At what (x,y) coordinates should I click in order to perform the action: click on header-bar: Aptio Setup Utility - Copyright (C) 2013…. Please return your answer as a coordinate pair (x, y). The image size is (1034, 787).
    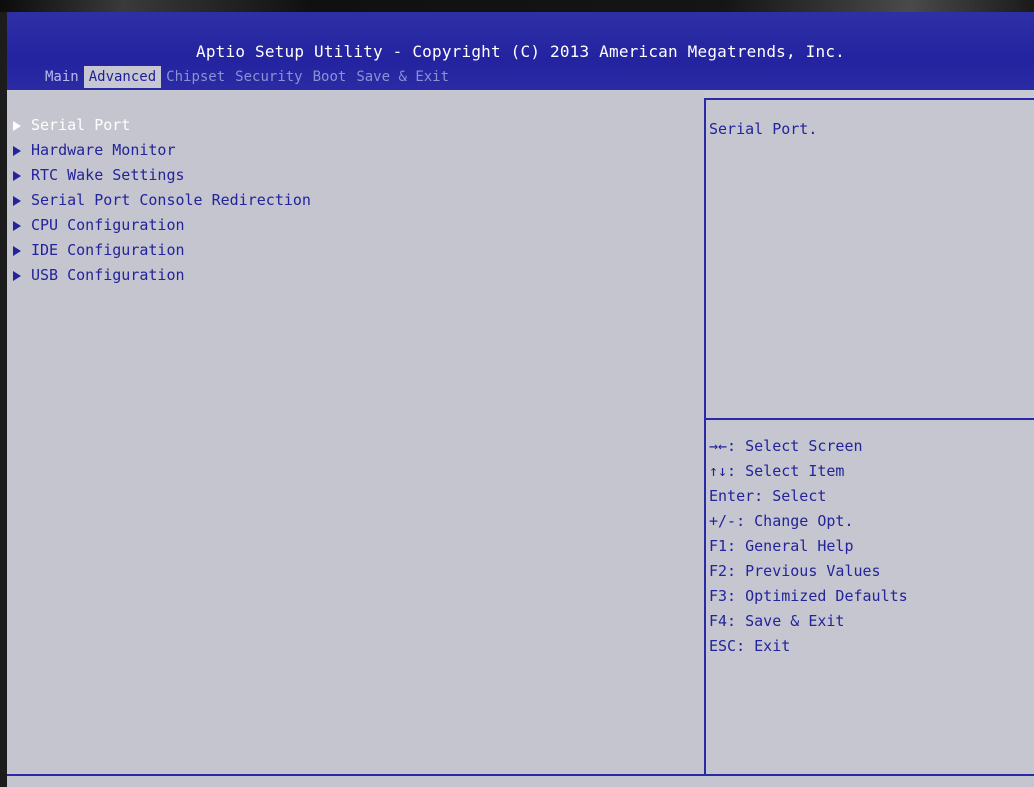
    Looking at the image, I should click on (520, 51).